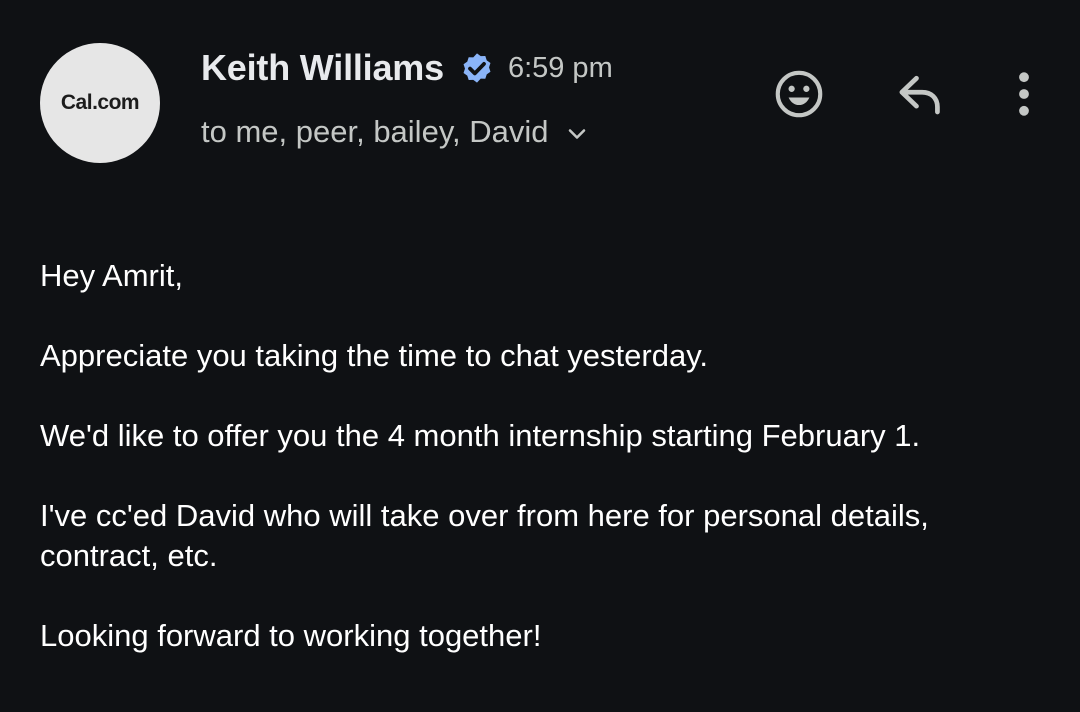  What do you see at coordinates (576, 134) in the screenshot?
I see `chevron-down-icon` at bounding box center [576, 134].